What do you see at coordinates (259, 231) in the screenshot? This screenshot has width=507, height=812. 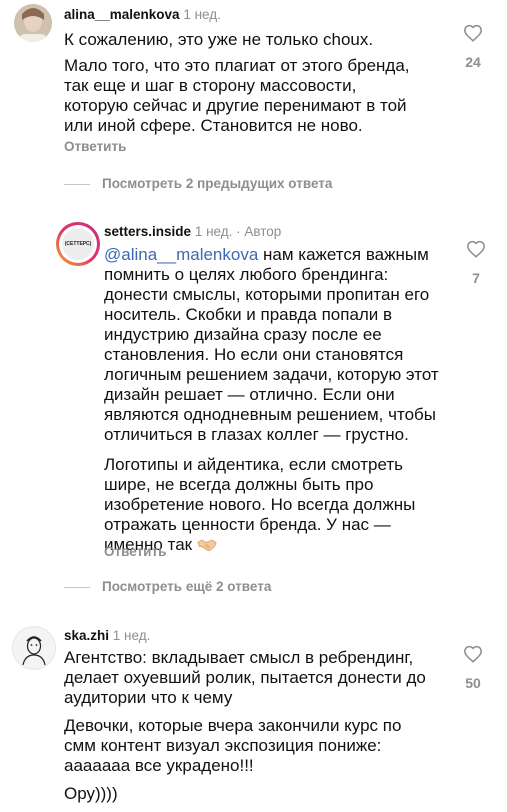 I see `author-badge: · Автор` at bounding box center [259, 231].